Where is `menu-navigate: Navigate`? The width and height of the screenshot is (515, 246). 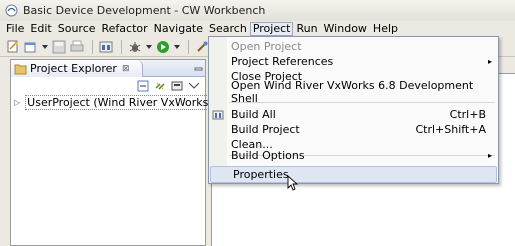
menu-navigate: Navigate is located at coordinates (178, 29).